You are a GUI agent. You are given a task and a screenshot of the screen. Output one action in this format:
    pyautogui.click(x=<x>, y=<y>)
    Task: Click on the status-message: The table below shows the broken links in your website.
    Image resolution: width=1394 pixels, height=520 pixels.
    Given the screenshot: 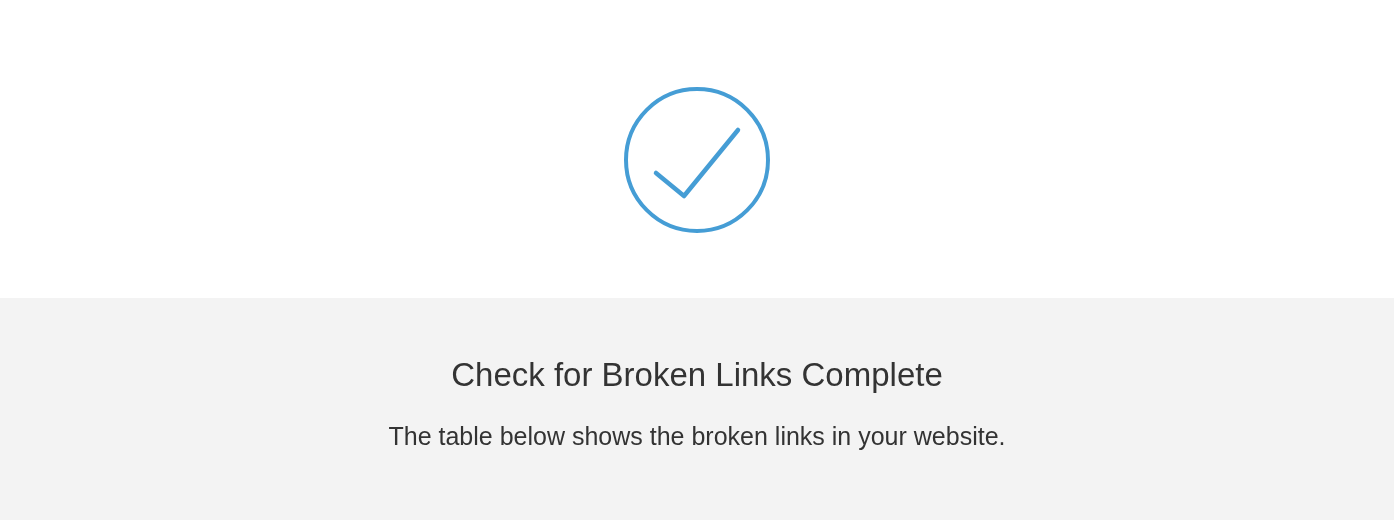 What is the action you would take?
    pyautogui.click(x=697, y=436)
    